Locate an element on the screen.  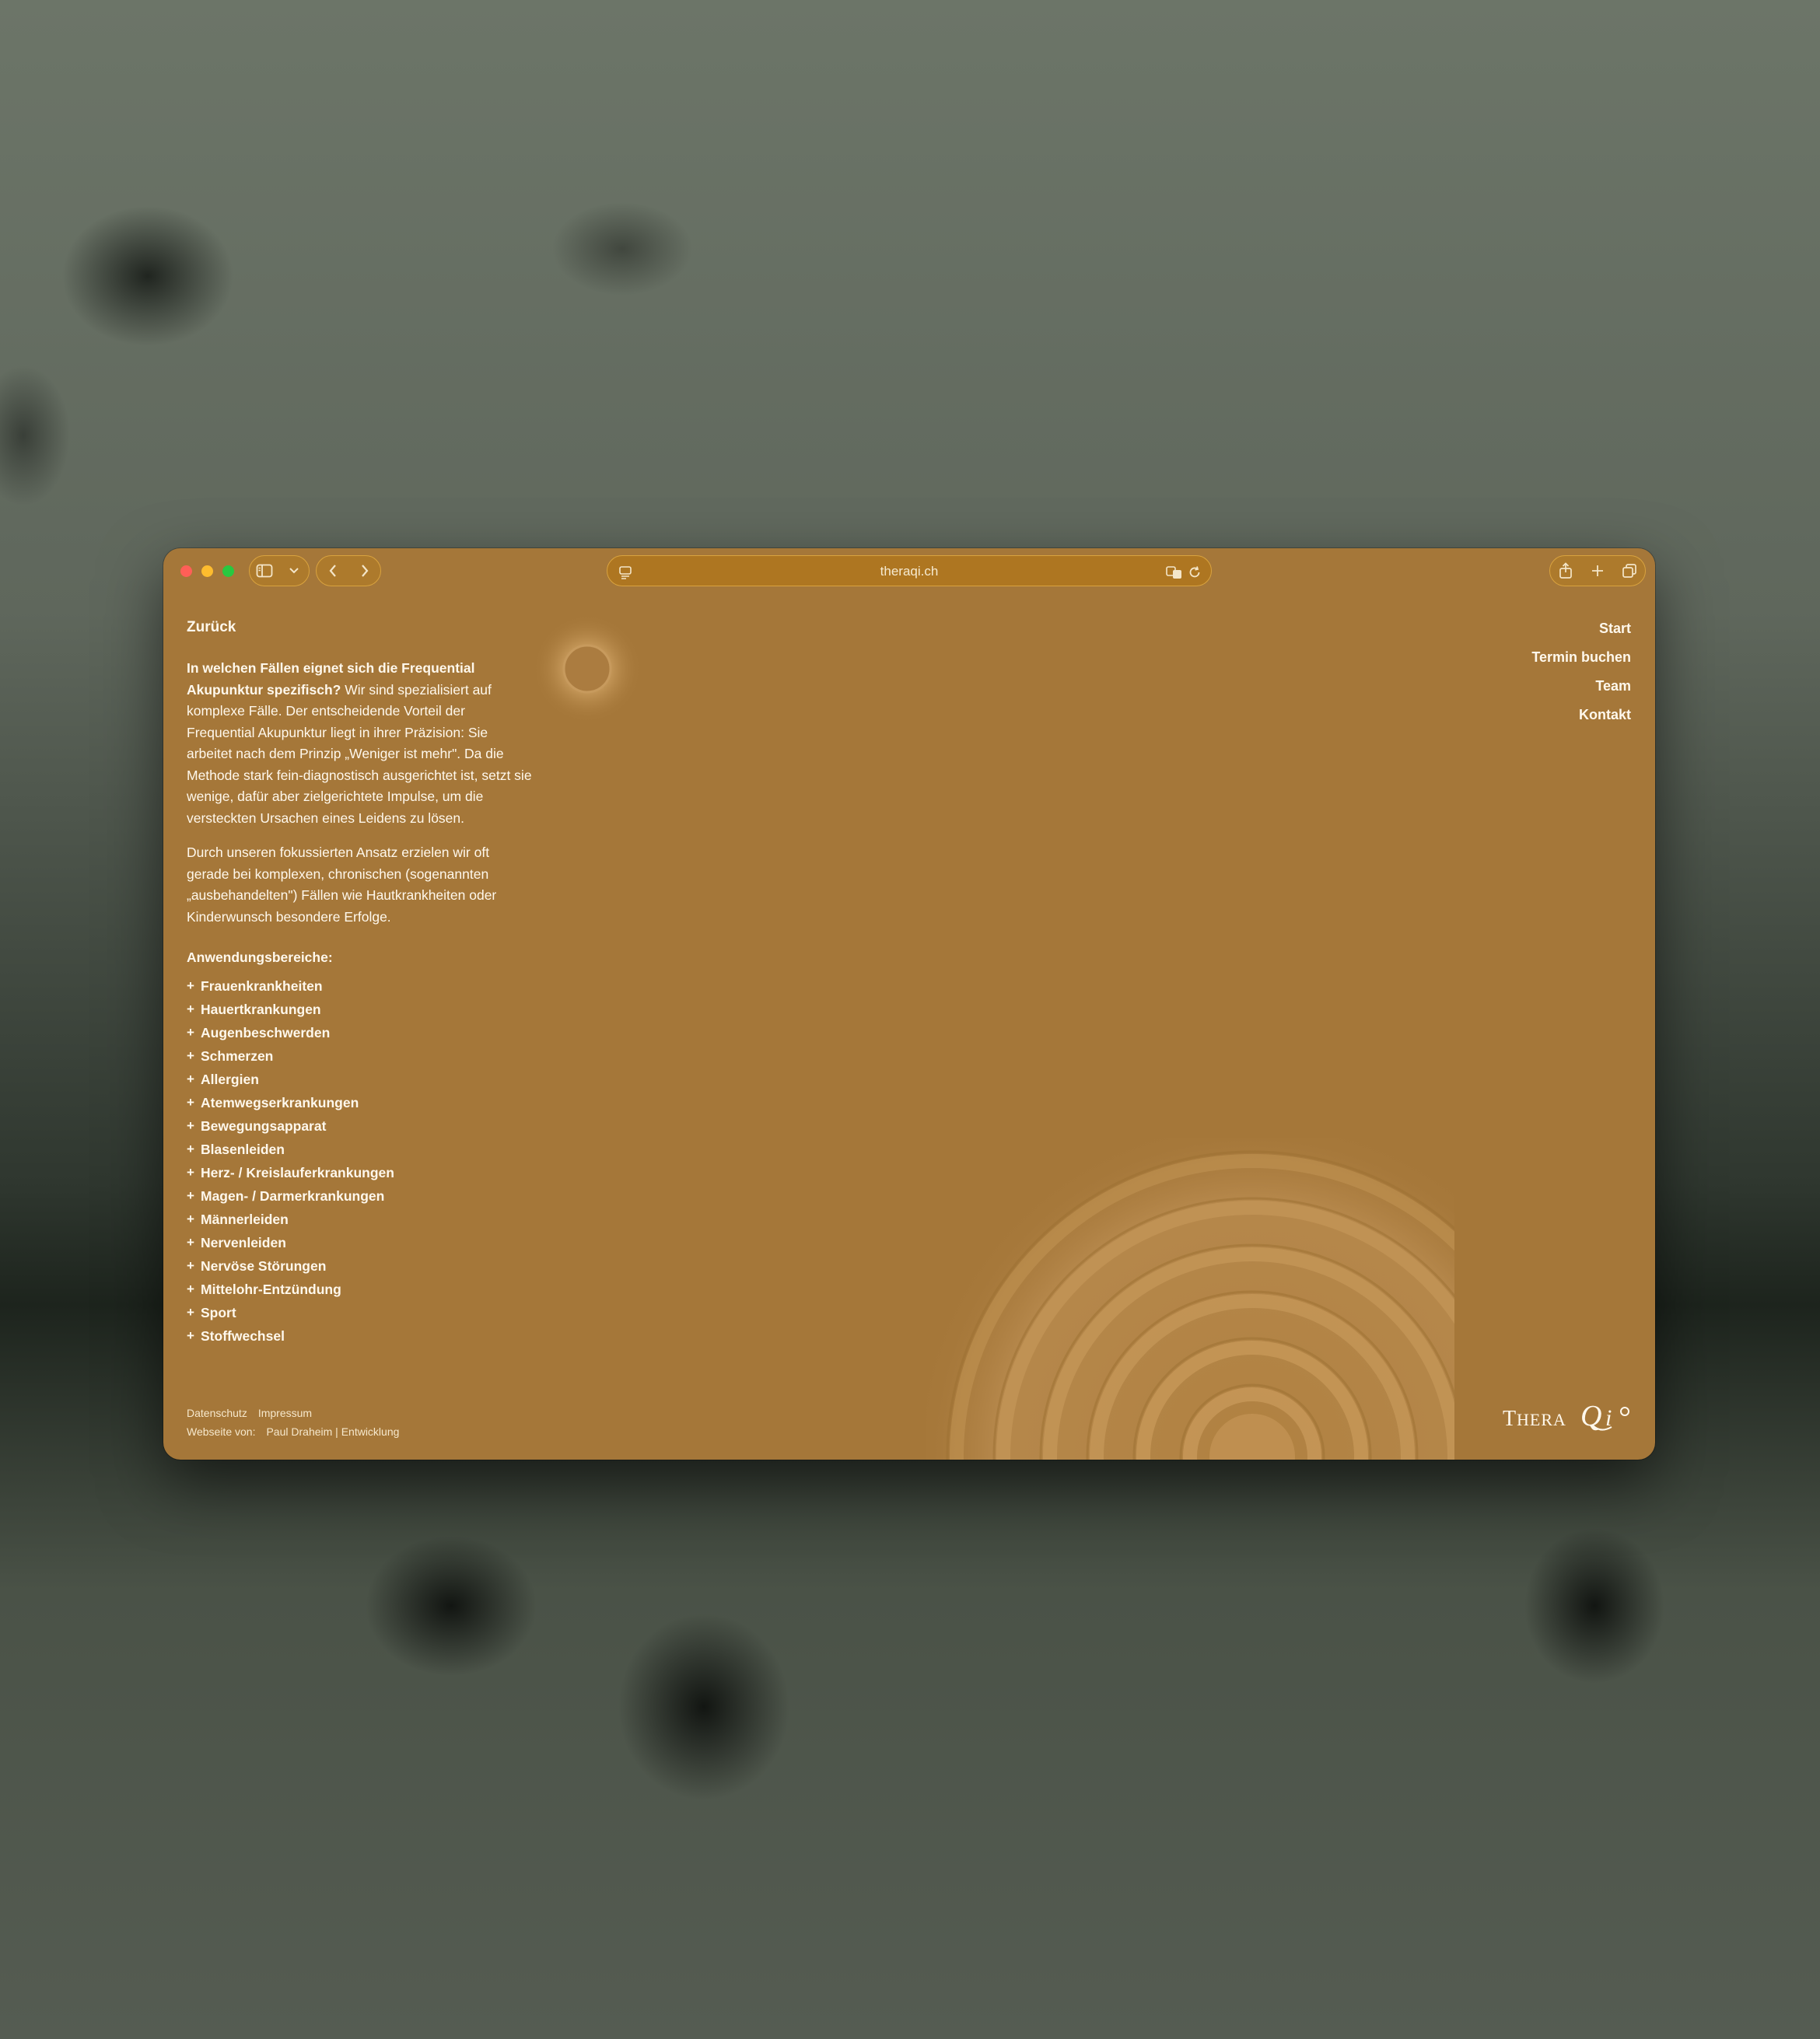
url-text: theraqi.ch is located at coordinates (909, 571).